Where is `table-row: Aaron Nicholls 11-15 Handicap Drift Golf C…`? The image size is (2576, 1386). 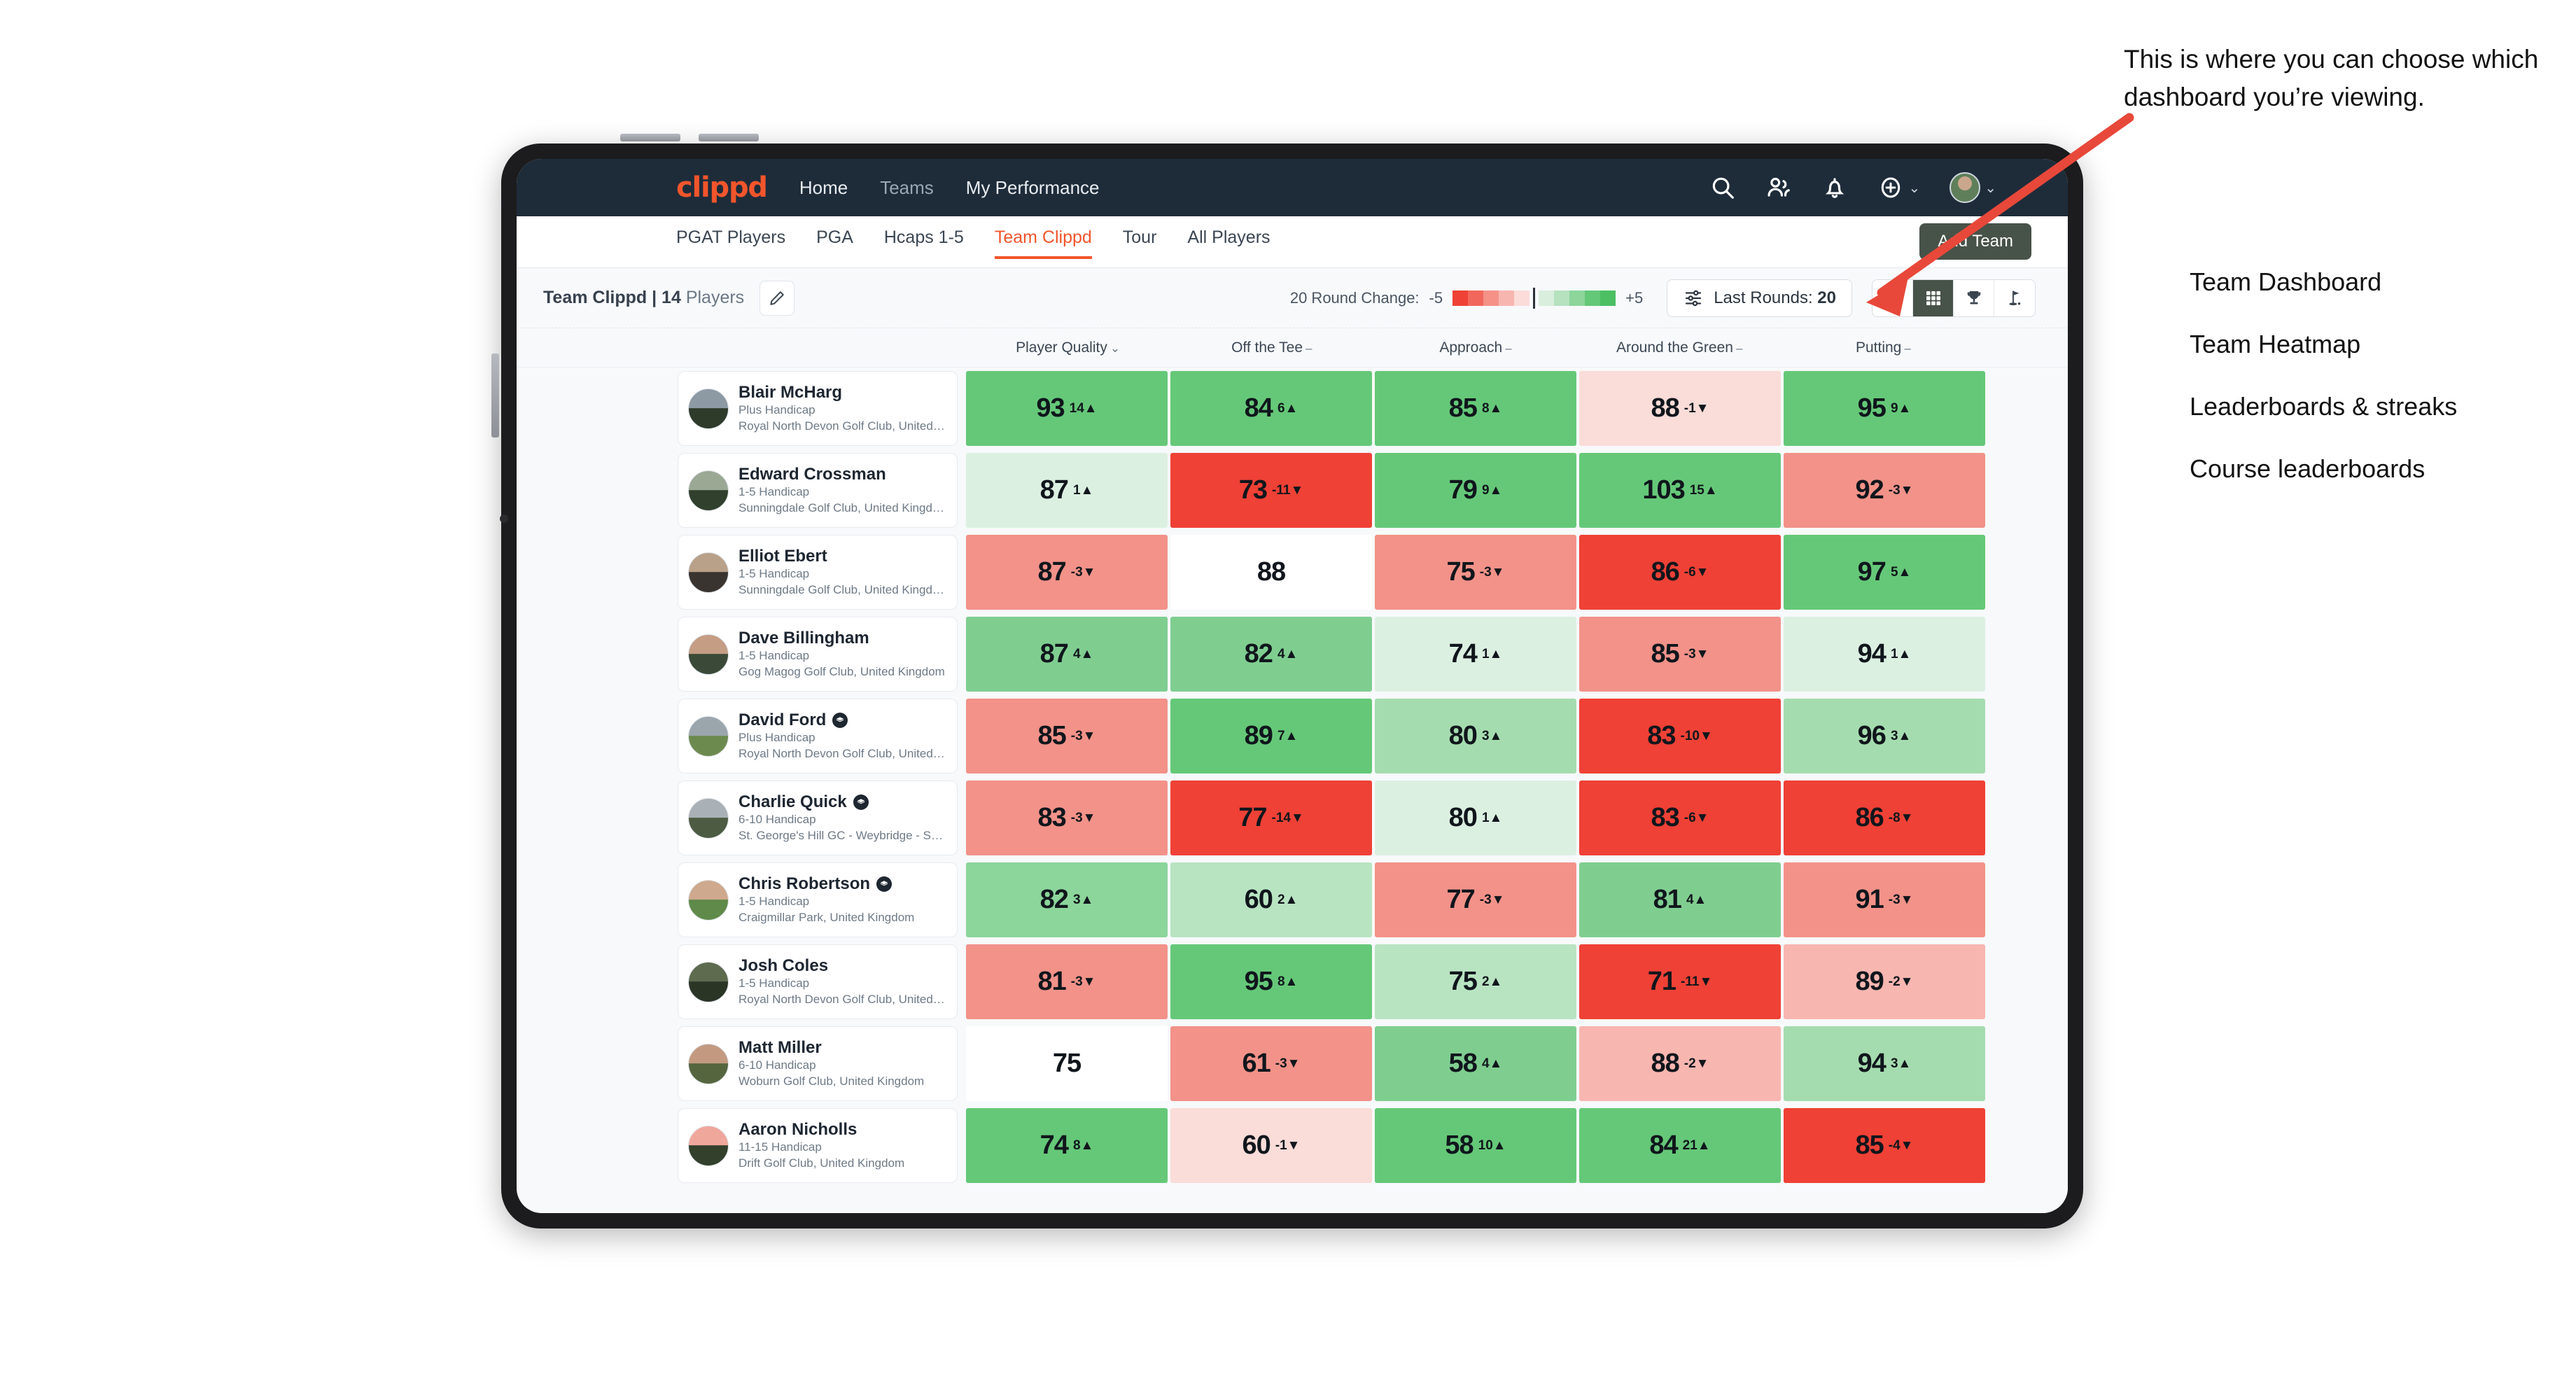
table-row: Aaron Nicholls 11-15 Handicap Drift Golf C… is located at coordinates (1292, 1145).